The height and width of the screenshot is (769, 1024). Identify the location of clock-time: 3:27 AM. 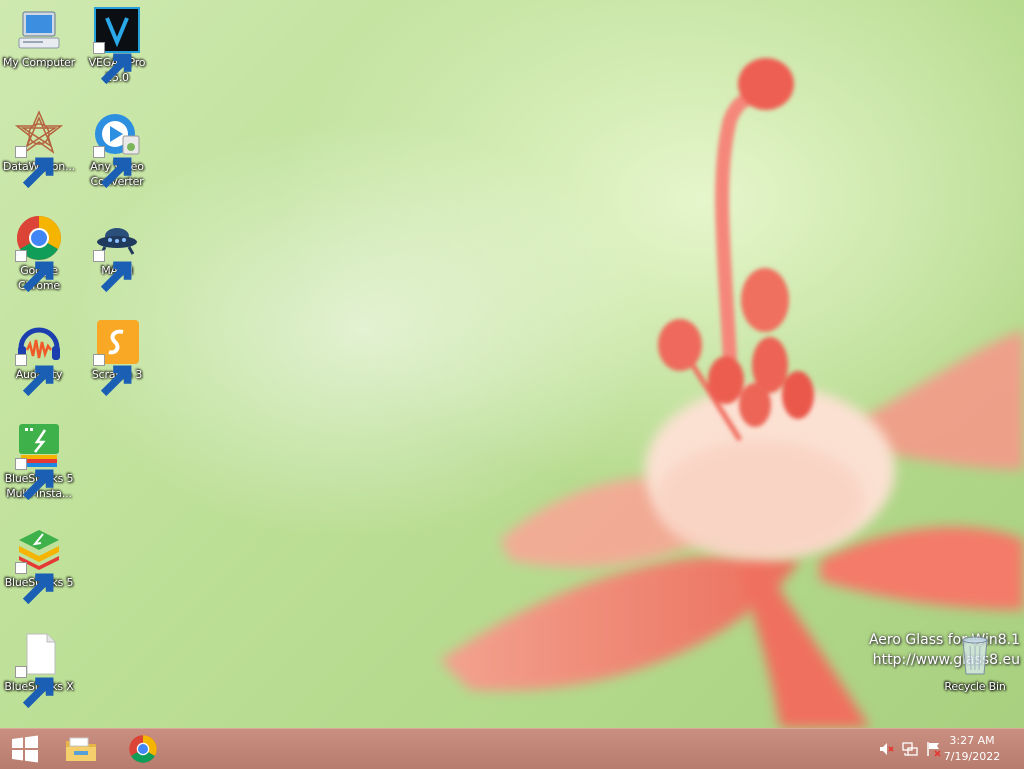
(972, 740).